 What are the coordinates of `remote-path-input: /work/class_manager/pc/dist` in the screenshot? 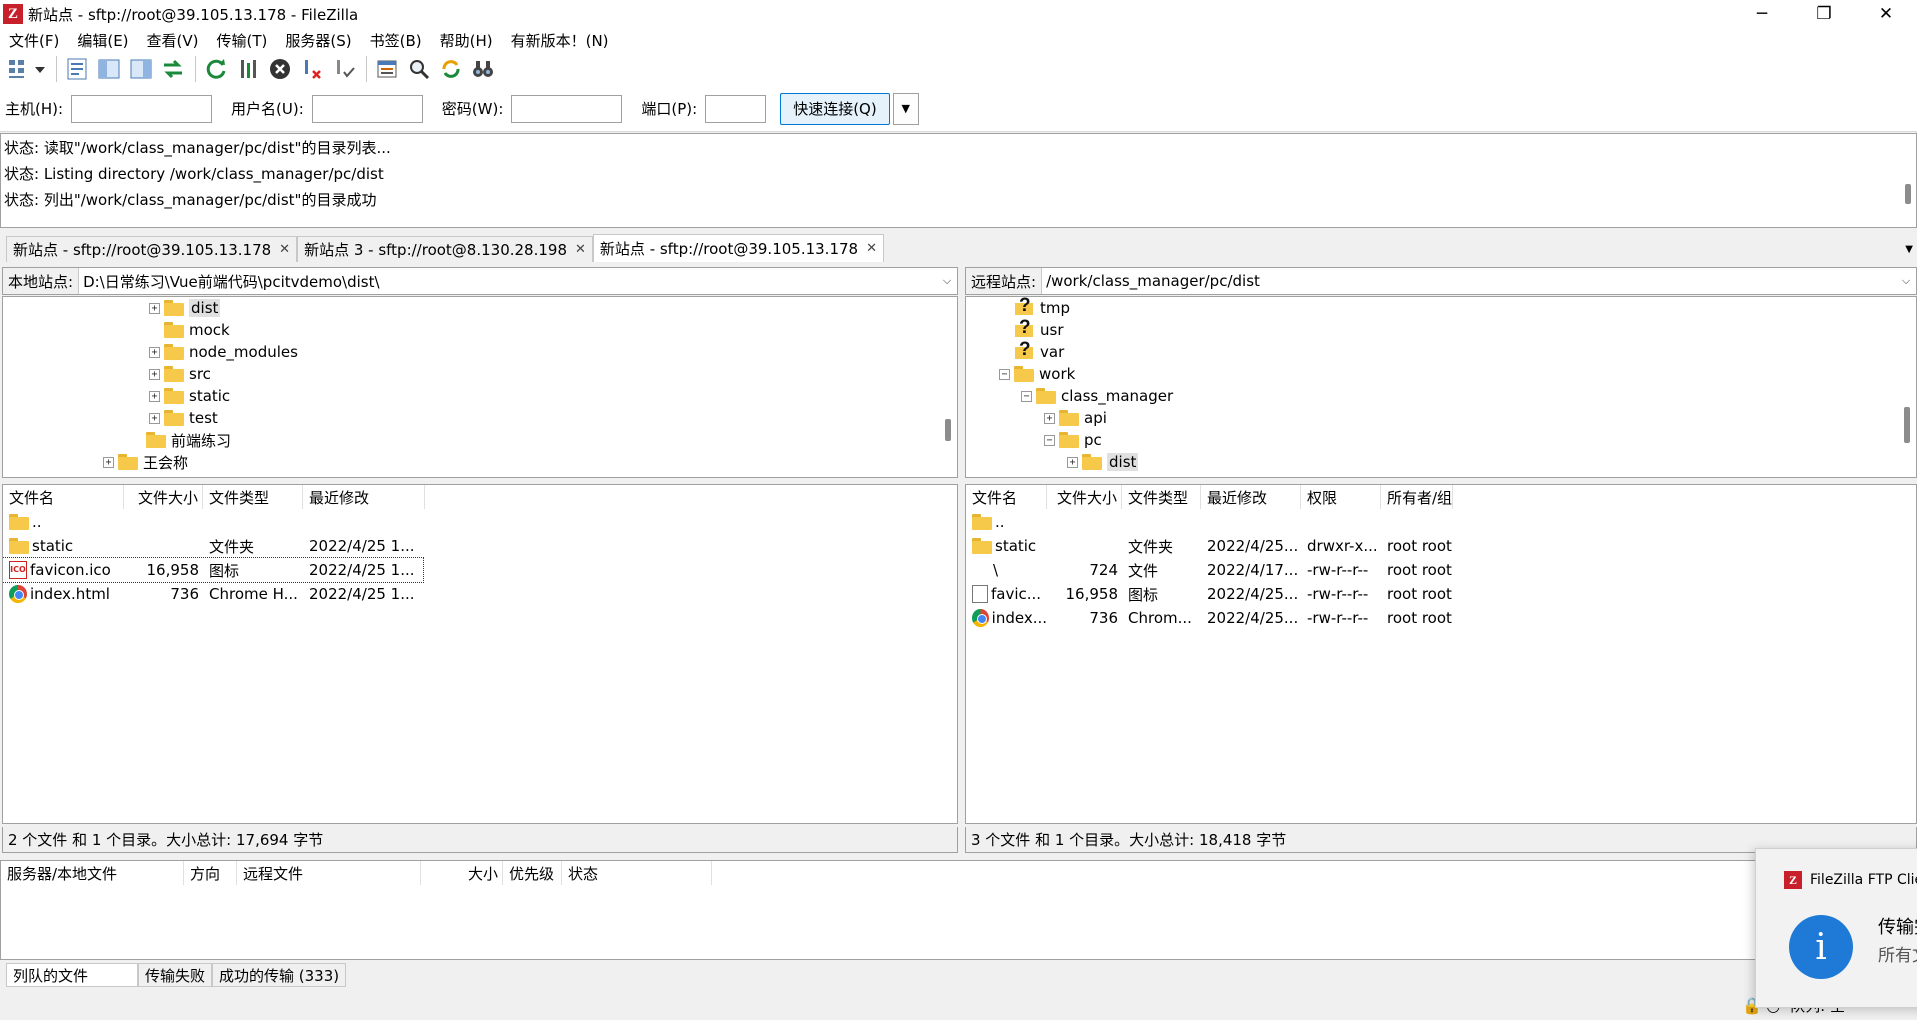 It's located at (1469, 281).